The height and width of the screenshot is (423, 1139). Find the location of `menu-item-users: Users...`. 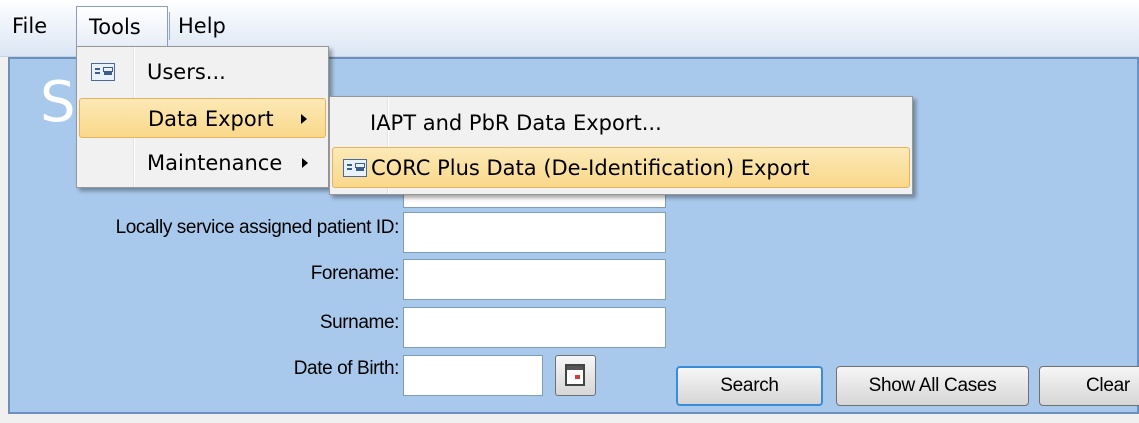

menu-item-users: Users... is located at coordinates (202, 72).